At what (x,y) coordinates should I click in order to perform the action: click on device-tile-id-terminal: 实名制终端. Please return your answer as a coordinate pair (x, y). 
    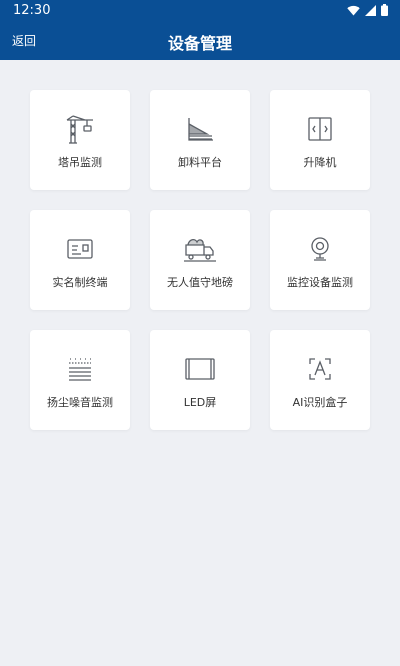
    Looking at the image, I should click on (80, 260).